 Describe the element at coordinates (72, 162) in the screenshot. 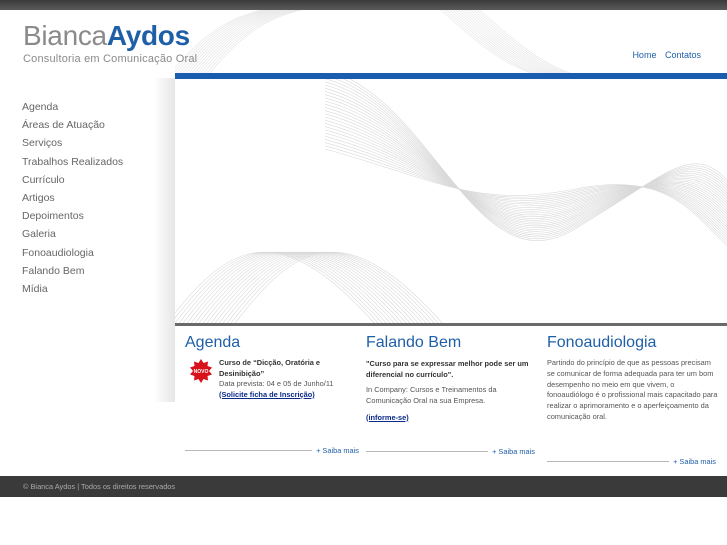

I see `sidebar-item-trabalhos-realizados: Trabalhos Realizados` at that location.